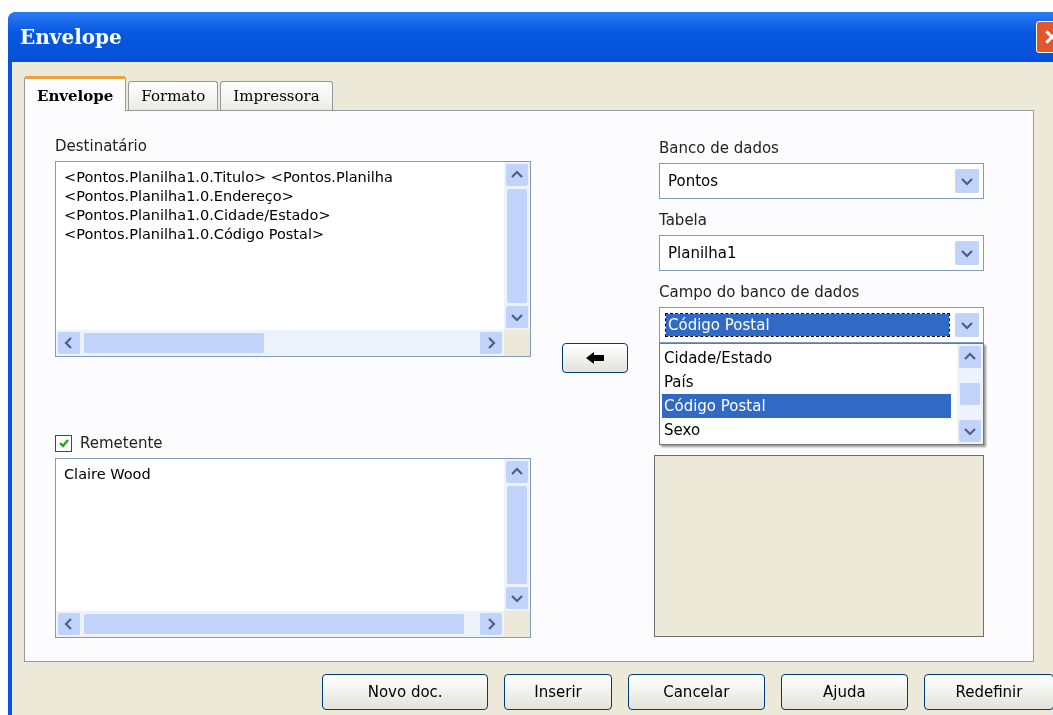 The height and width of the screenshot is (715, 1053). What do you see at coordinates (75, 93) in the screenshot?
I see `tab: Envelope` at bounding box center [75, 93].